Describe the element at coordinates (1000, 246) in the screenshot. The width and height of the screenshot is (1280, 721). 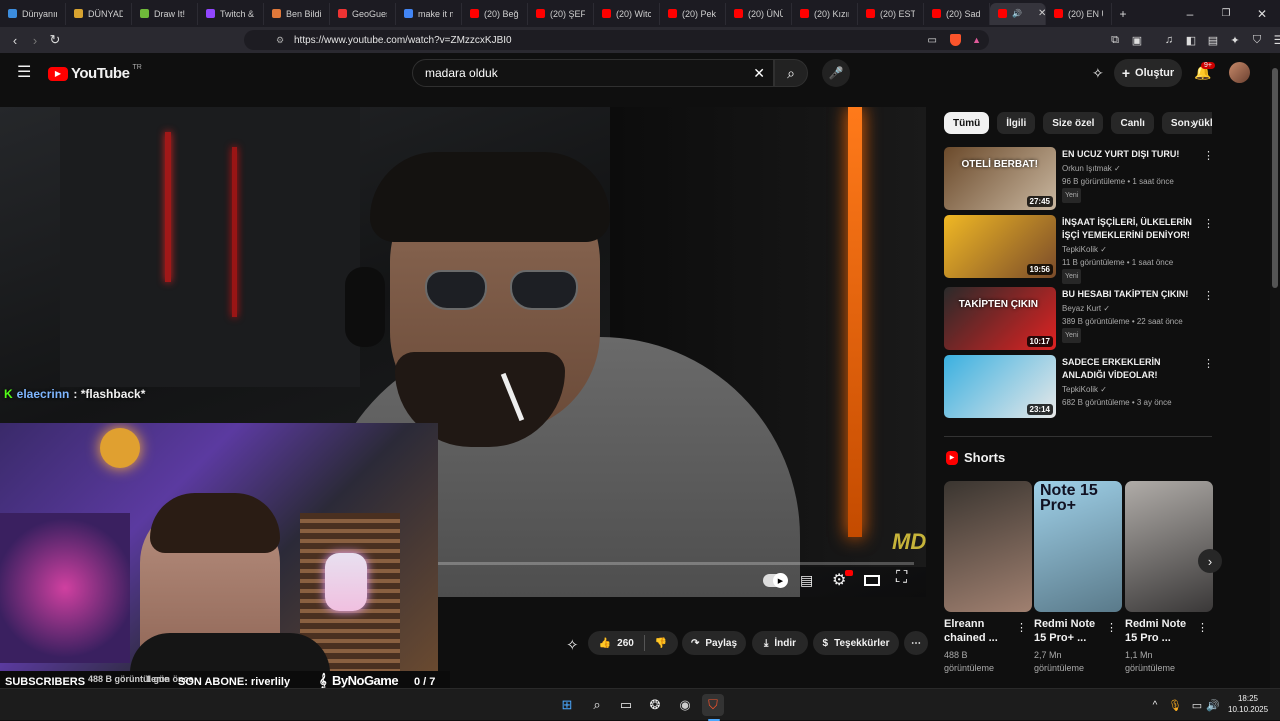
I see `video-thumbnail: 19:56` at that location.